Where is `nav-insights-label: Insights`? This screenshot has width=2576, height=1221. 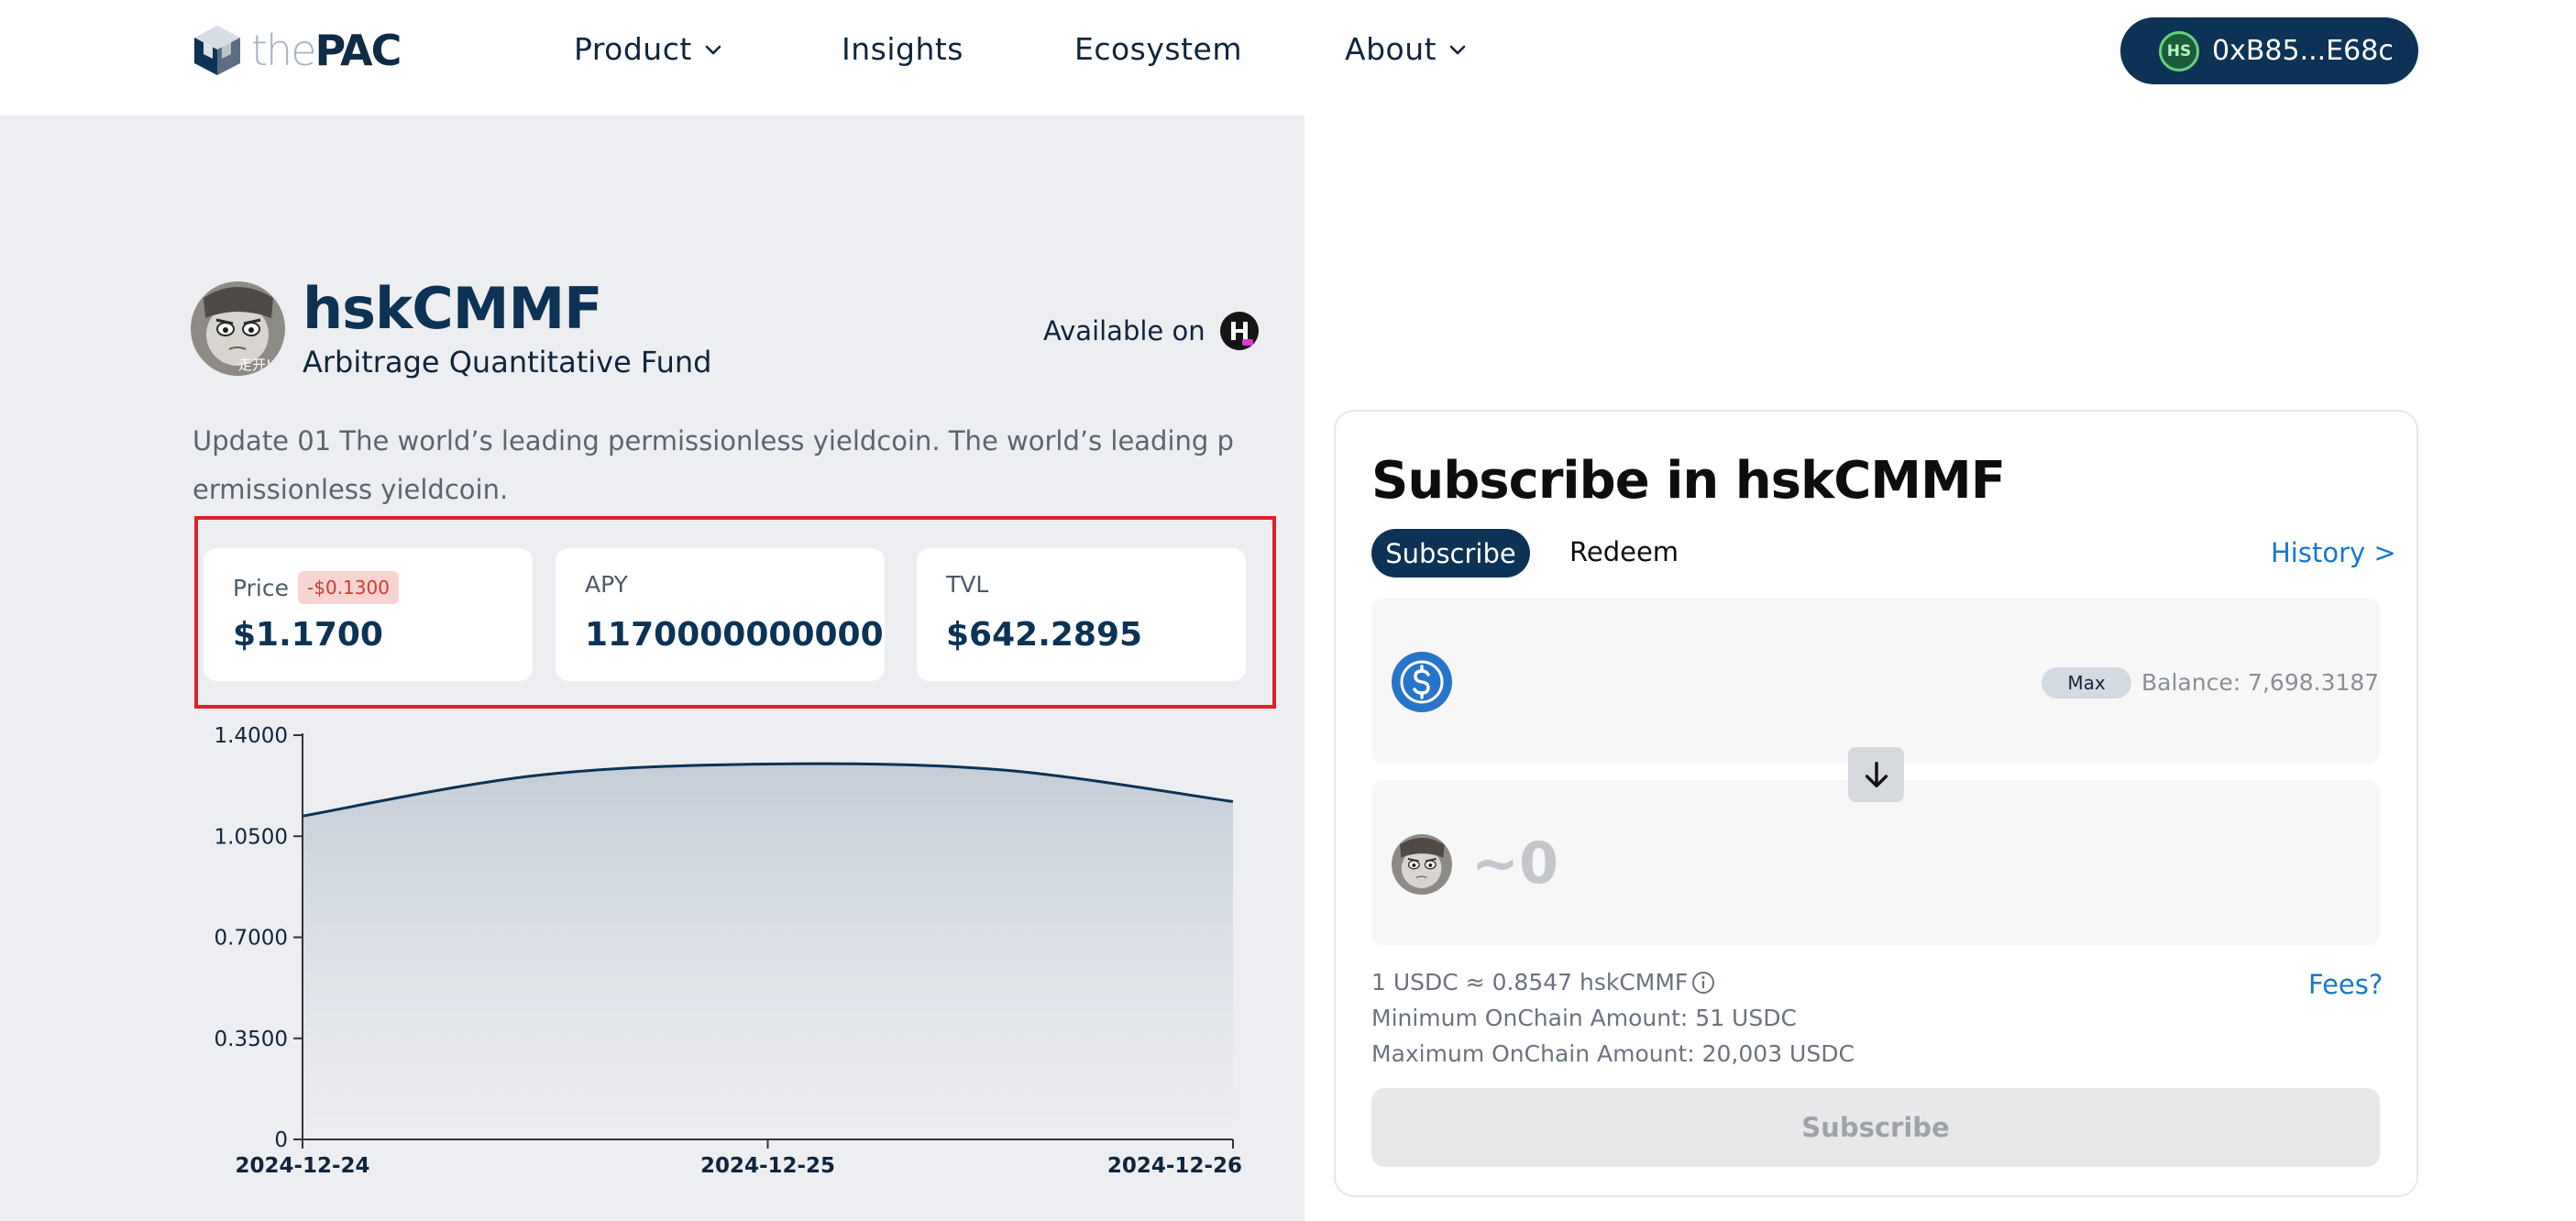
nav-insights-label: Insights is located at coordinates (903, 49).